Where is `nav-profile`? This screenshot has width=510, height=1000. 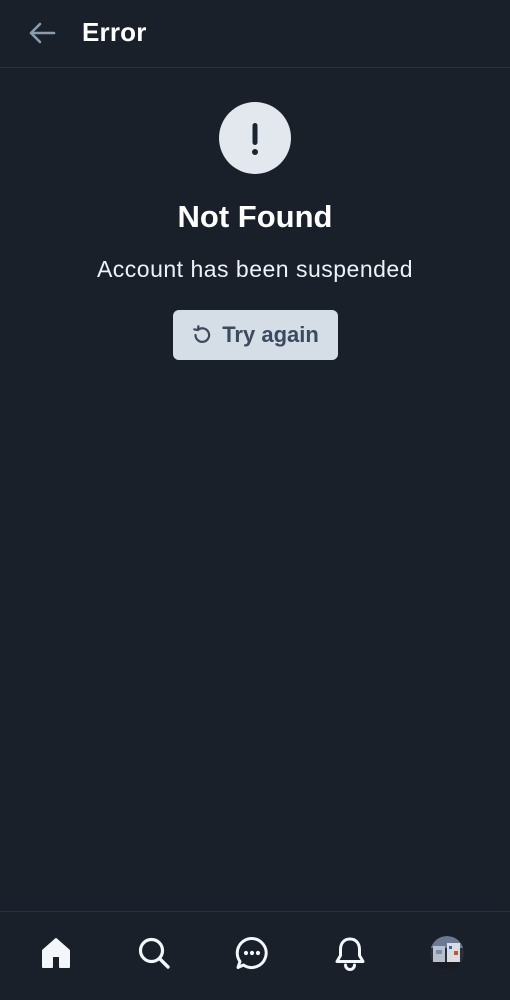 nav-profile is located at coordinates (447, 953).